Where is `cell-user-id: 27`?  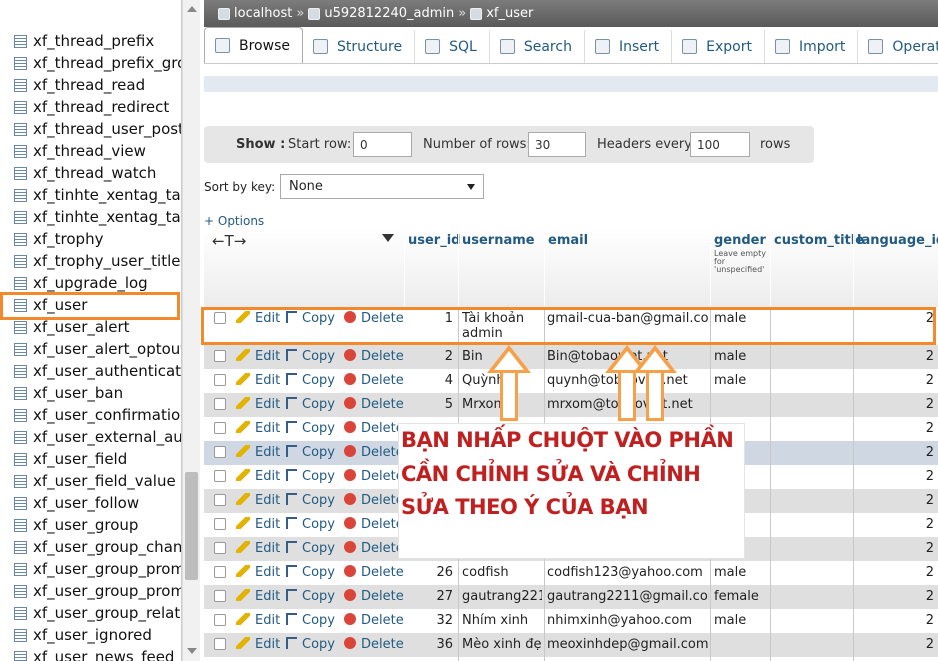 cell-user-id: 27 is located at coordinates (430, 596).